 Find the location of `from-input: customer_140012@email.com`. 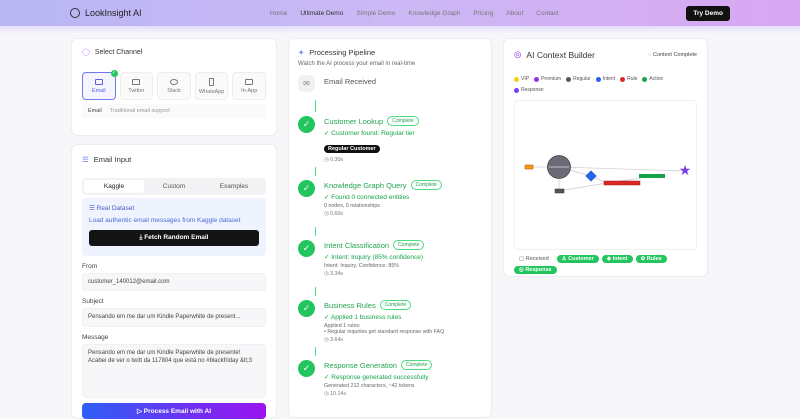

from-input: customer_140012@email.com is located at coordinates (174, 282).